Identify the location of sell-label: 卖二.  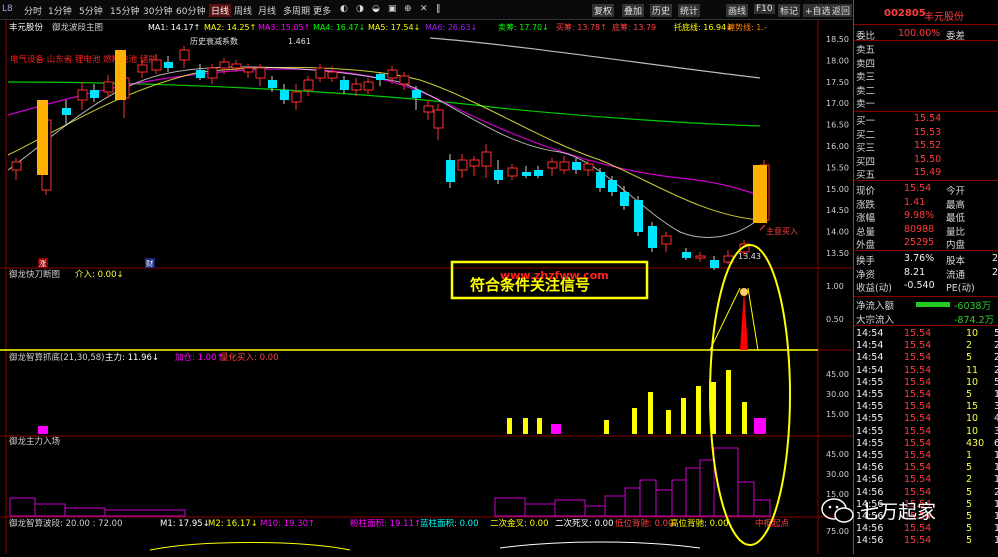
(866, 91).